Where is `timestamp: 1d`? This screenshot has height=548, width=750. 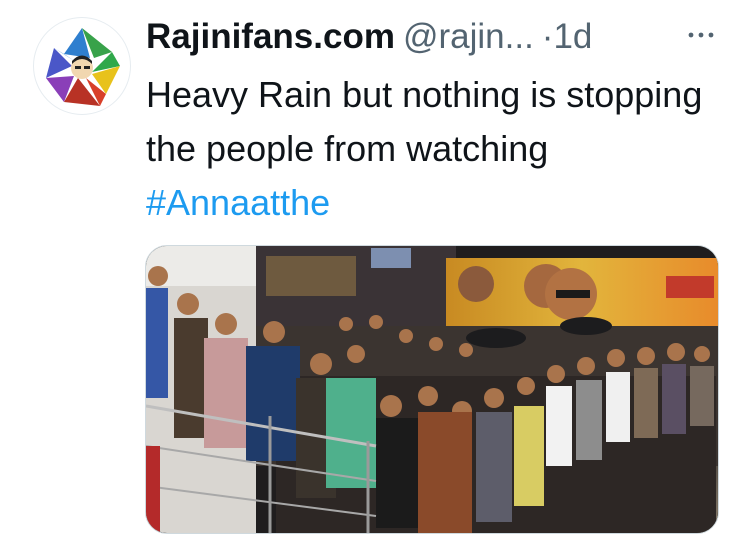
timestamp: 1d is located at coordinates (572, 36).